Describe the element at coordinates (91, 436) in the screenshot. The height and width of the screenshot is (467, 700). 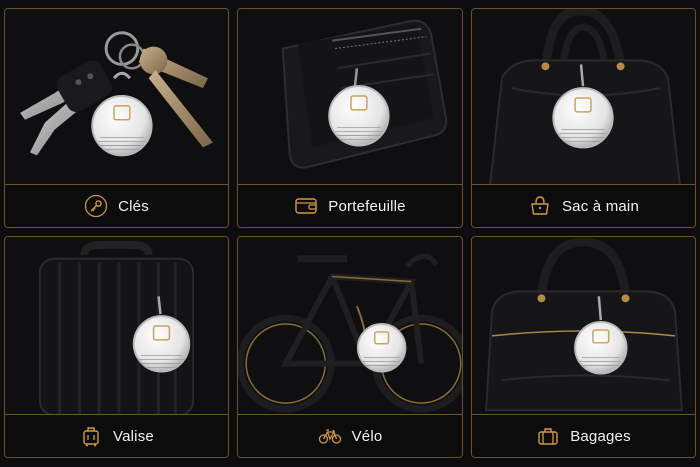
I see `suitcase-icon` at that location.